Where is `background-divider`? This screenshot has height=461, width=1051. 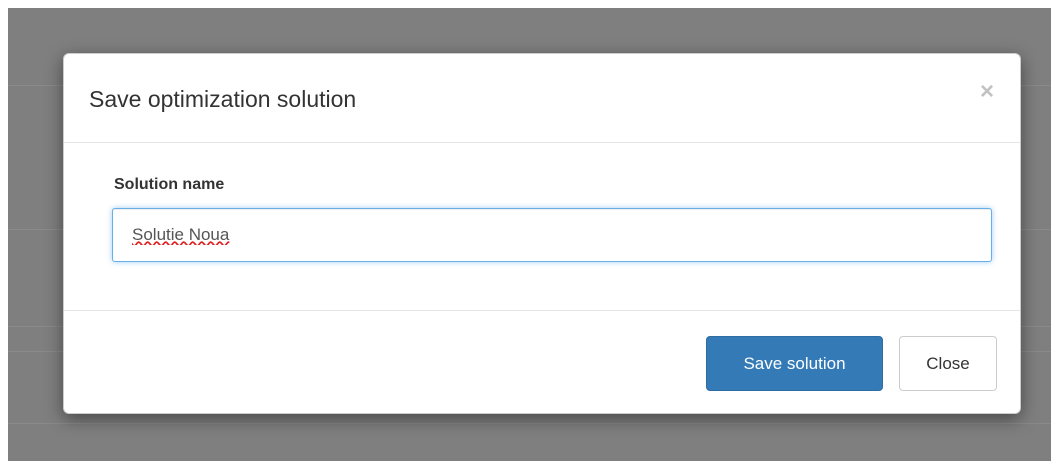 background-divider is located at coordinates (529, 423).